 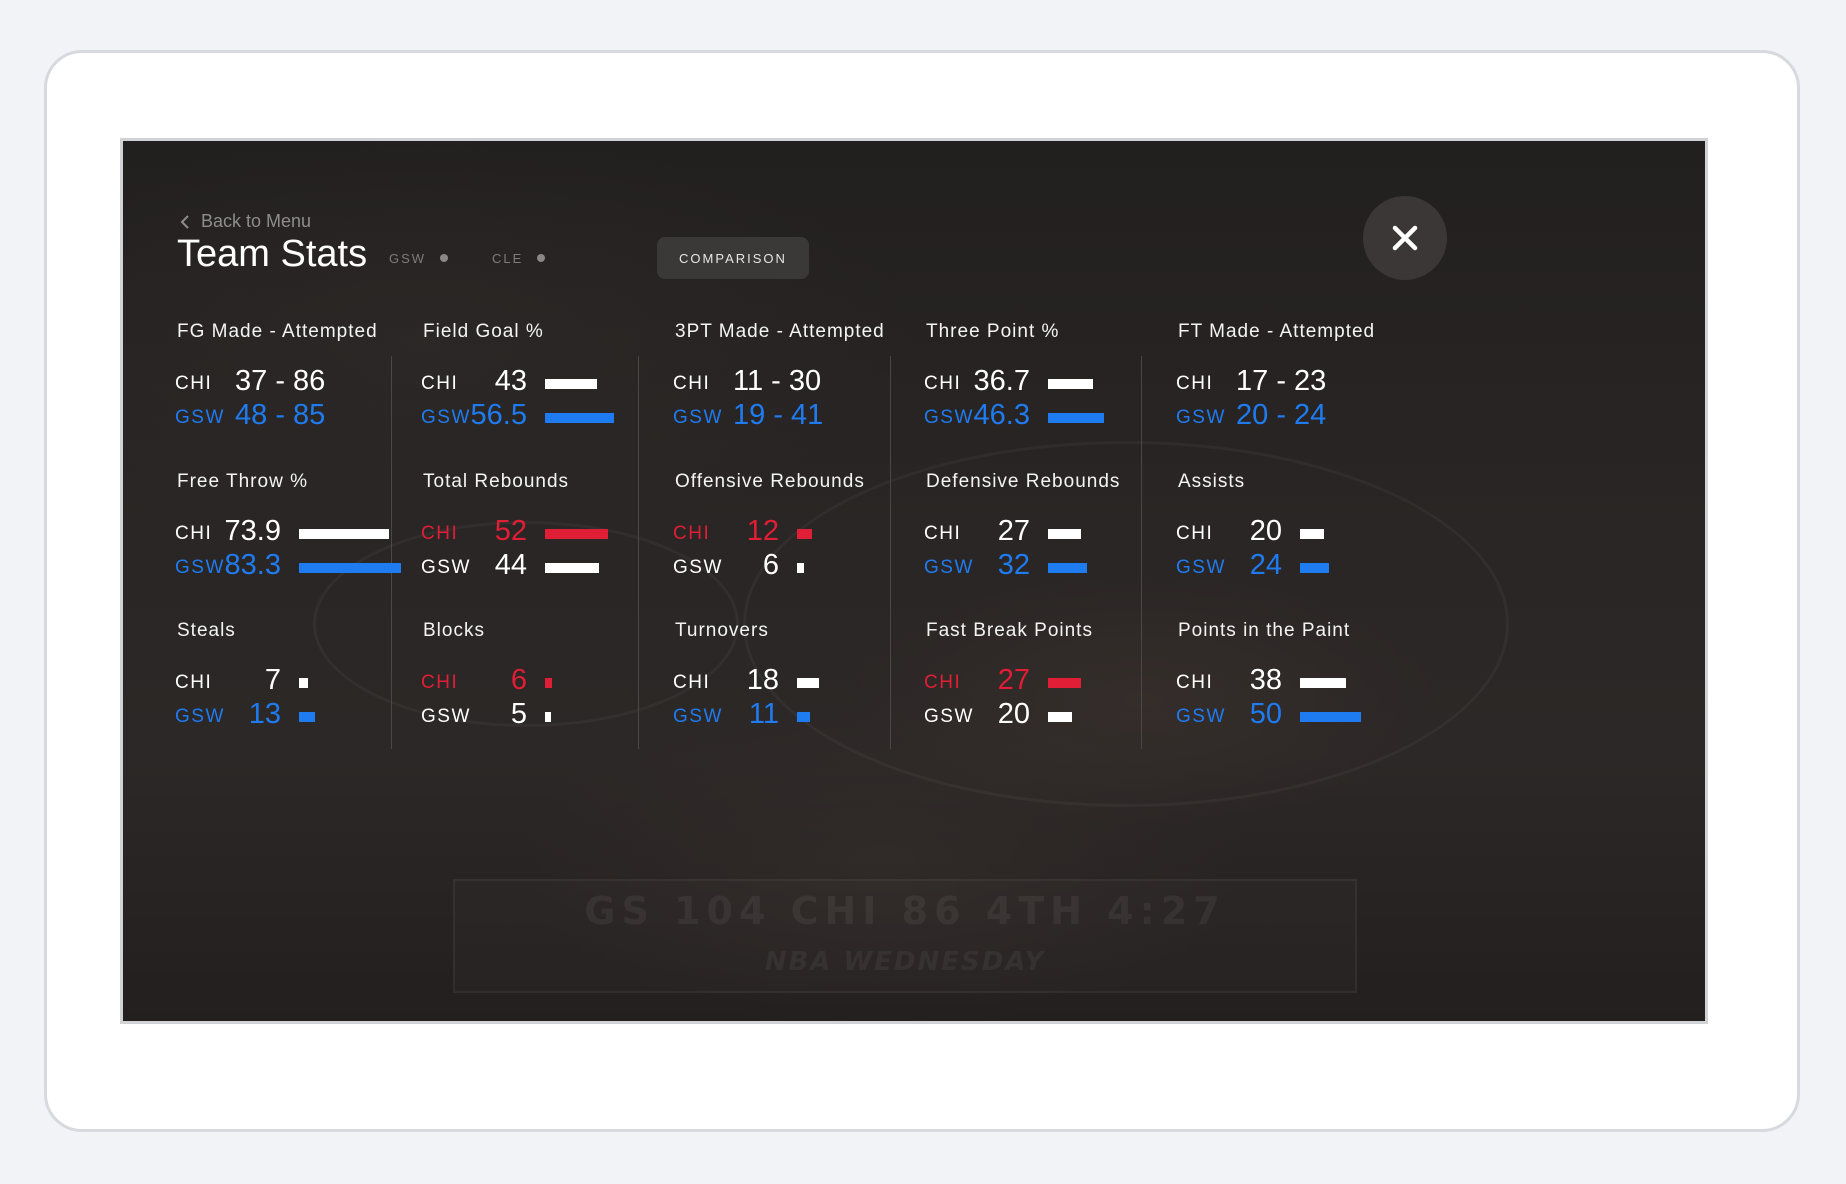 I want to click on stat-free-throw-pct: Free Throw % CHI 73.9 GSW 83.3, so click(x=306, y=541).